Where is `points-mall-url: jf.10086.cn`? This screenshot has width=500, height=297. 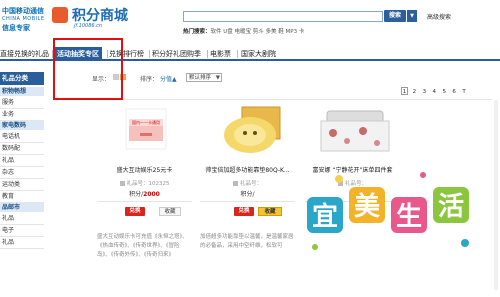
points-mall-url: jf.10086.cn is located at coordinates (88, 26).